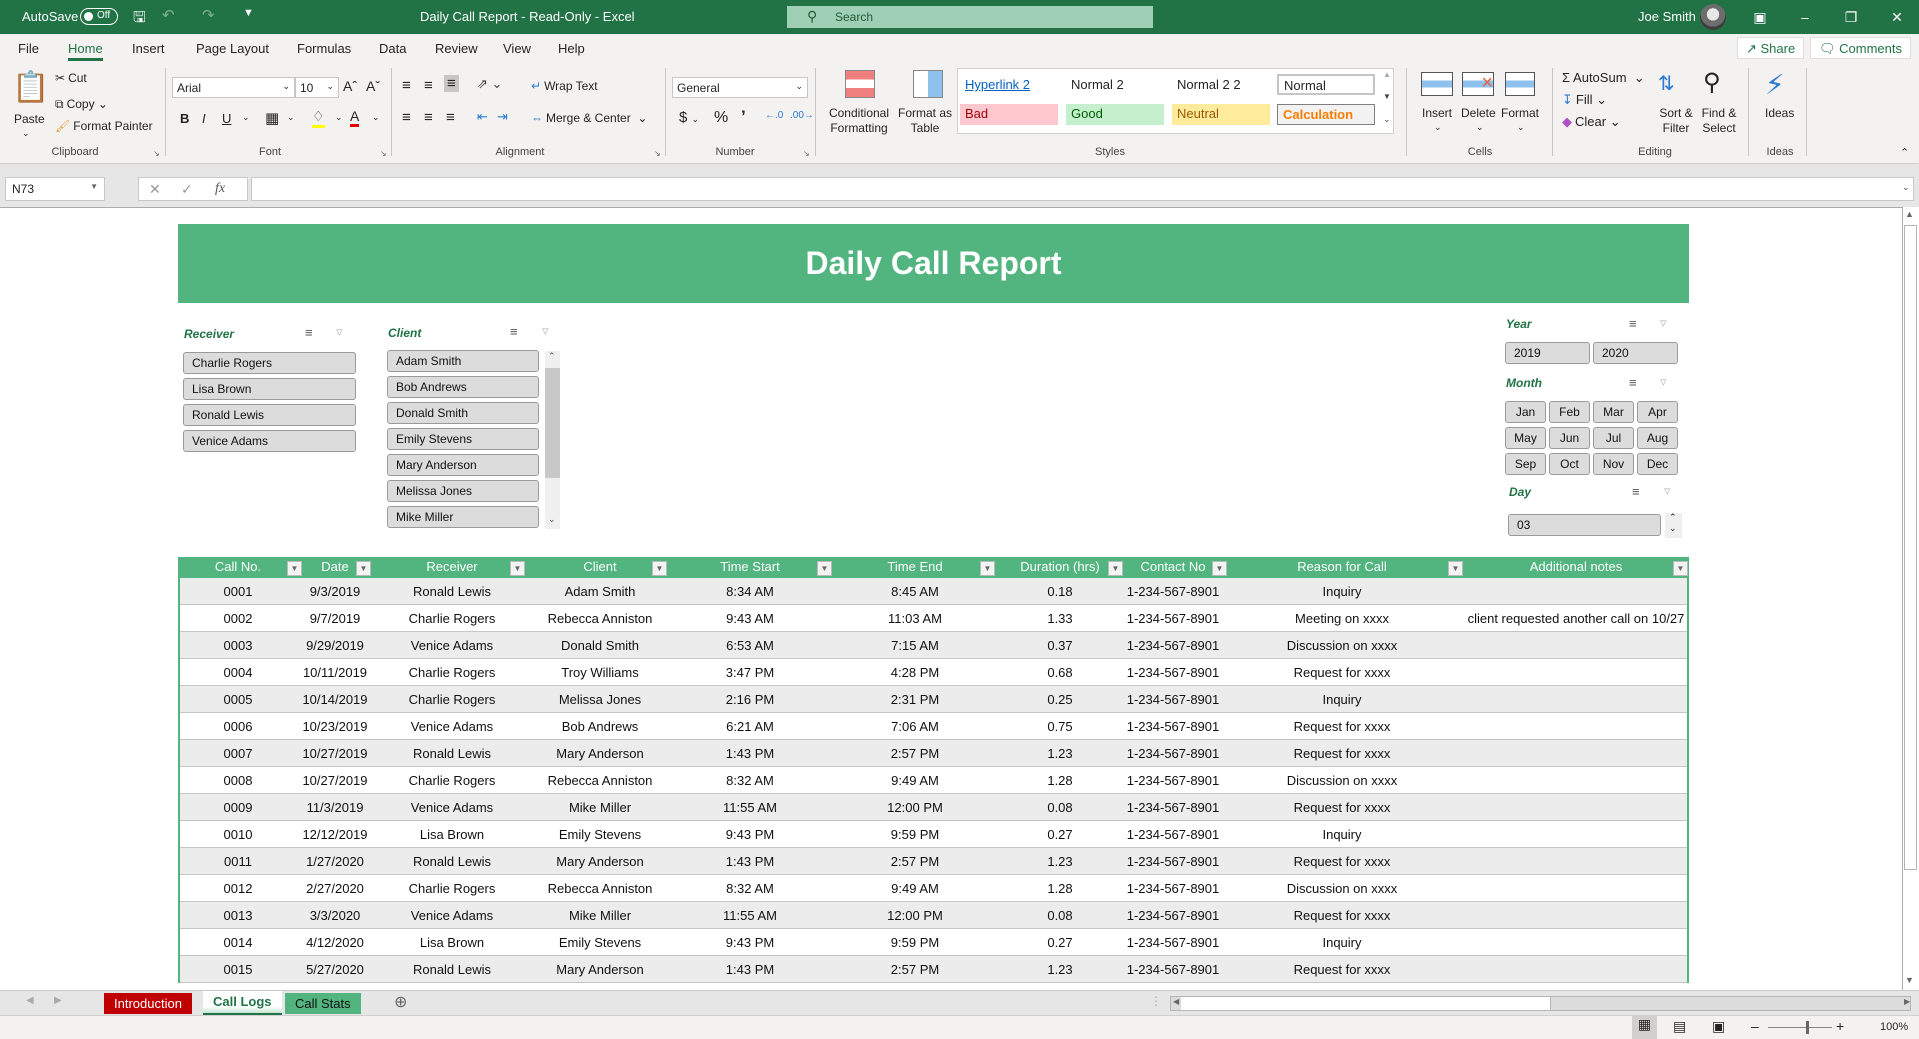  I want to click on slicer-item-receiver: Charlie Rogers, so click(269, 363).